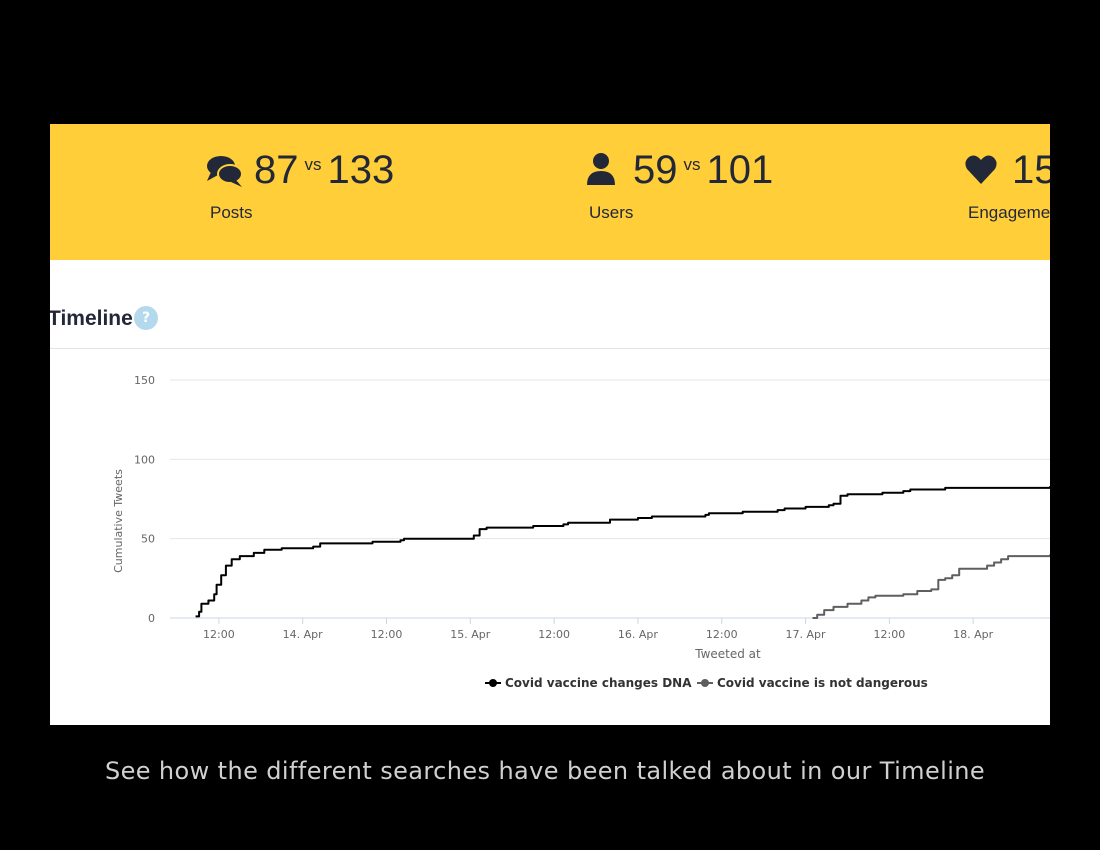 This screenshot has height=850, width=1100. What do you see at coordinates (146, 318) in the screenshot?
I see `help-icon: ?` at bounding box center [146, 318].